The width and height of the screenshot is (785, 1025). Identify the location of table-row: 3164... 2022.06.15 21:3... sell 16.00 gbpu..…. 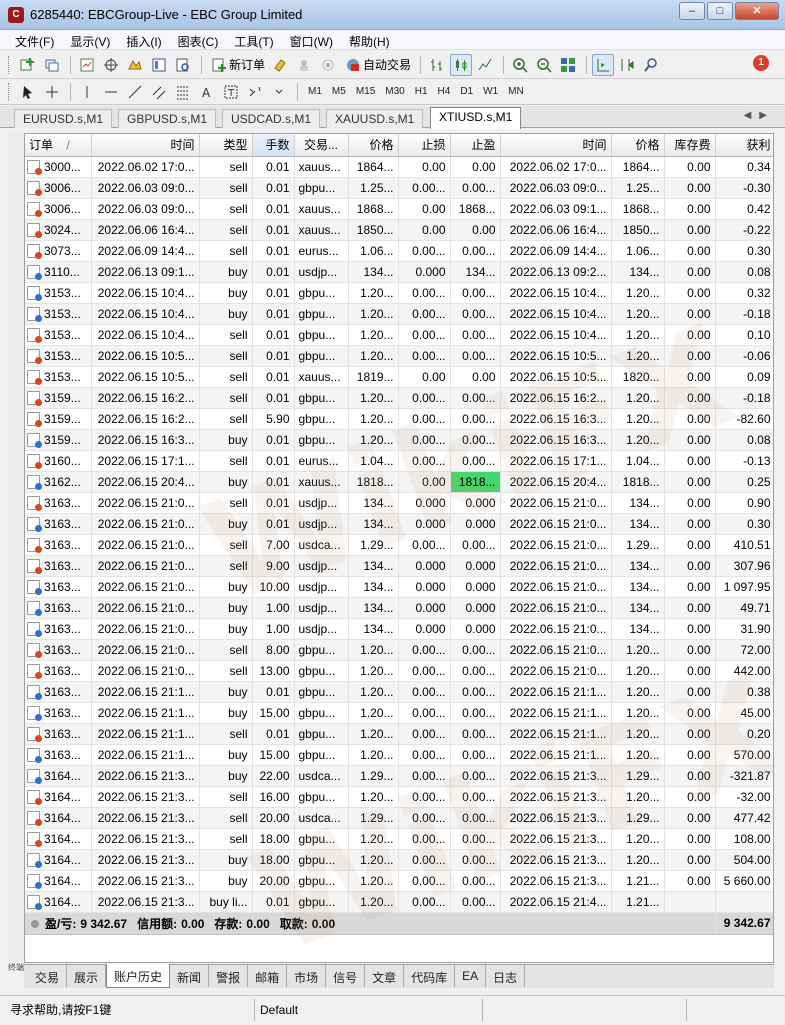
(399, 797).